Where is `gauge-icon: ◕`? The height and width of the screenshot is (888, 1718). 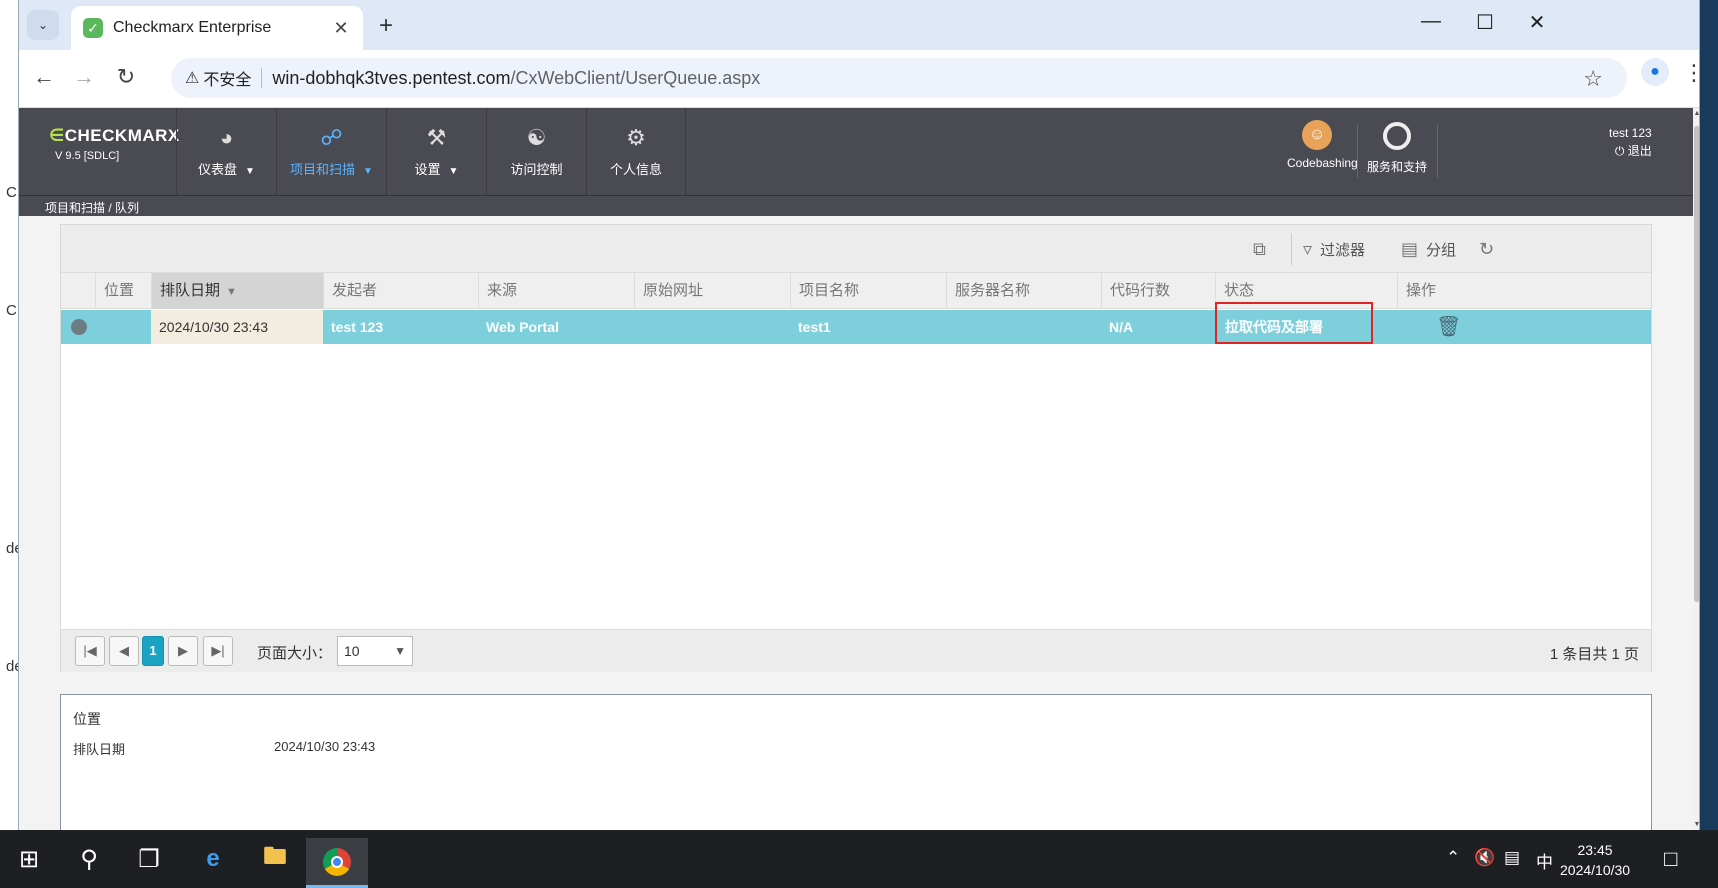 gauge-icon: ◕ is located at coordinates (226, 137).